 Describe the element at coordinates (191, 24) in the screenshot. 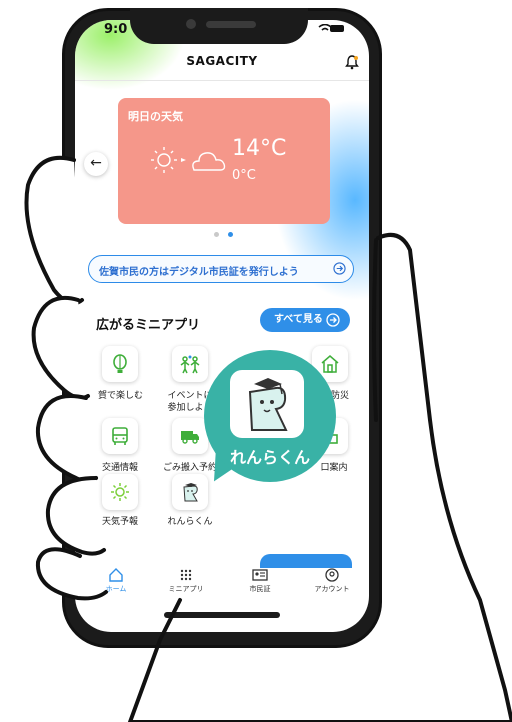

I see `camera-icon` at that location.